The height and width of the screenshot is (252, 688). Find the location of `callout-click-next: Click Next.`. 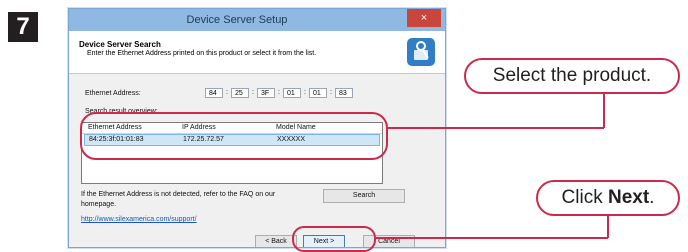

callout-click-next: Click Next. is located at coordinates (608, 198).